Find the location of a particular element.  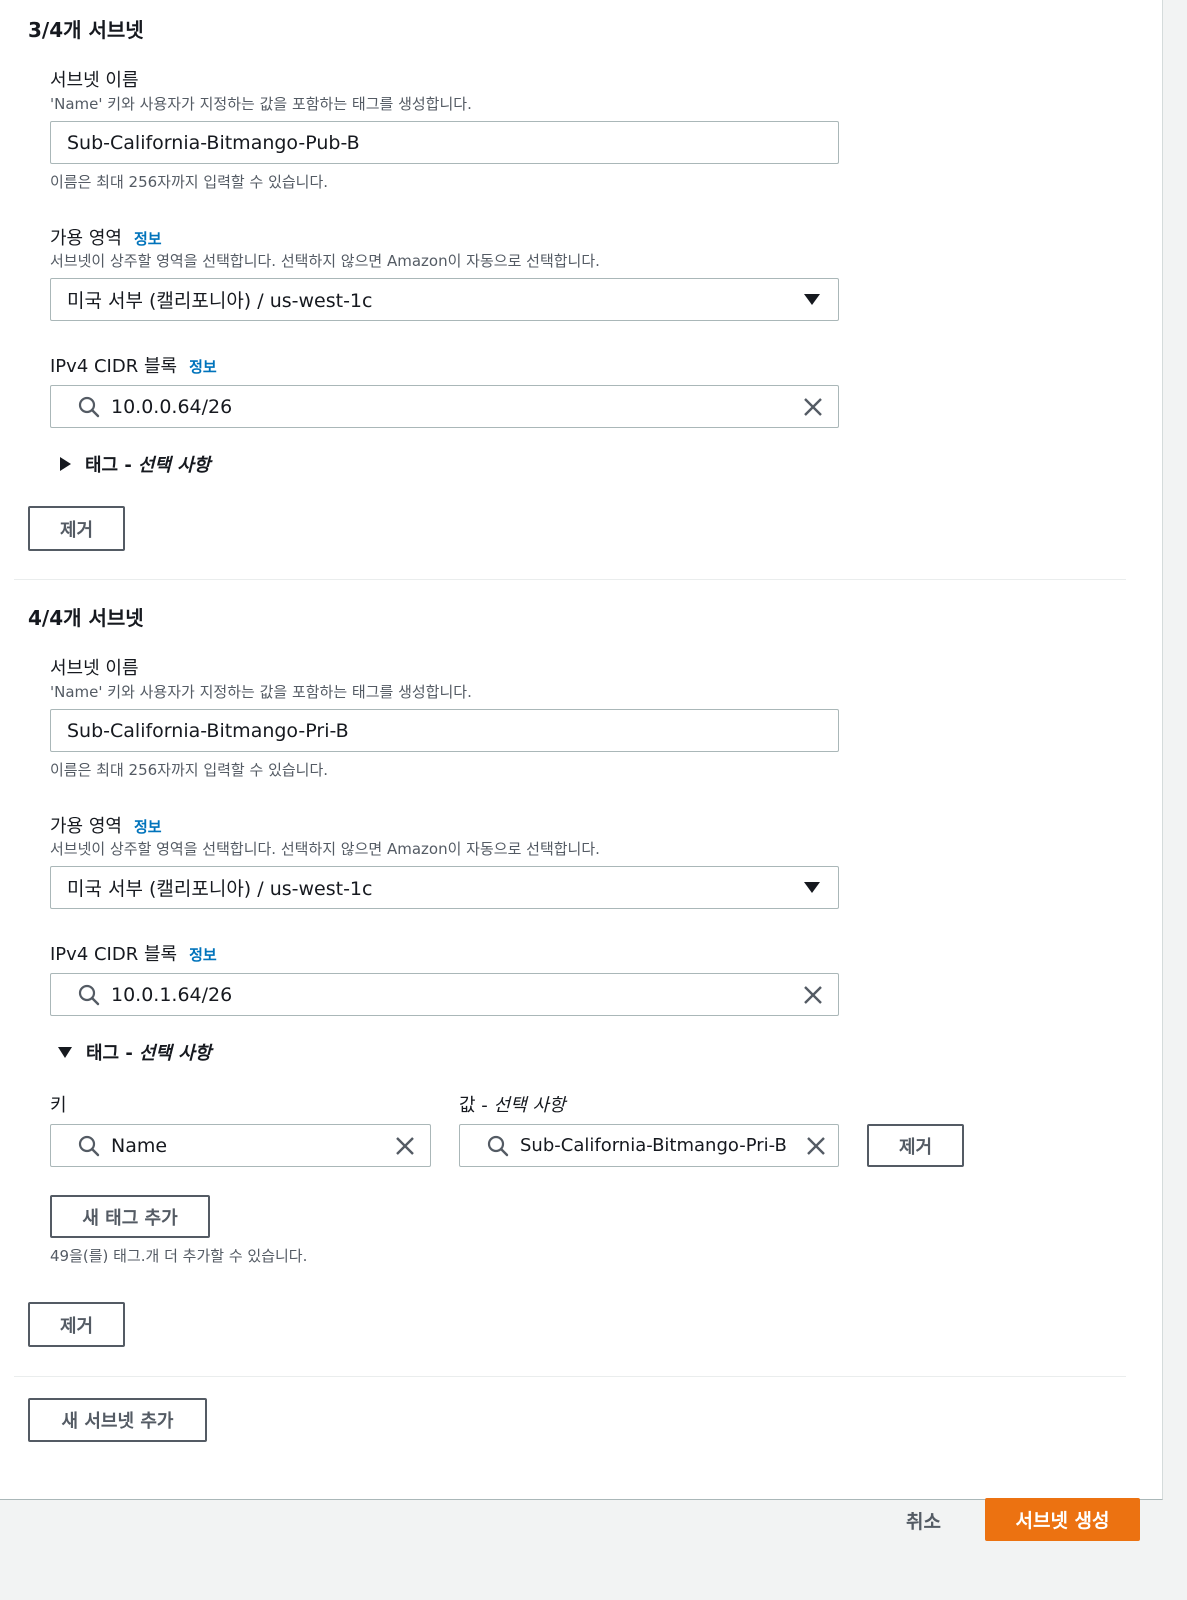

subnet-3-az-label-row: 가용 영역 정보 is located at coordinates (106, 237).